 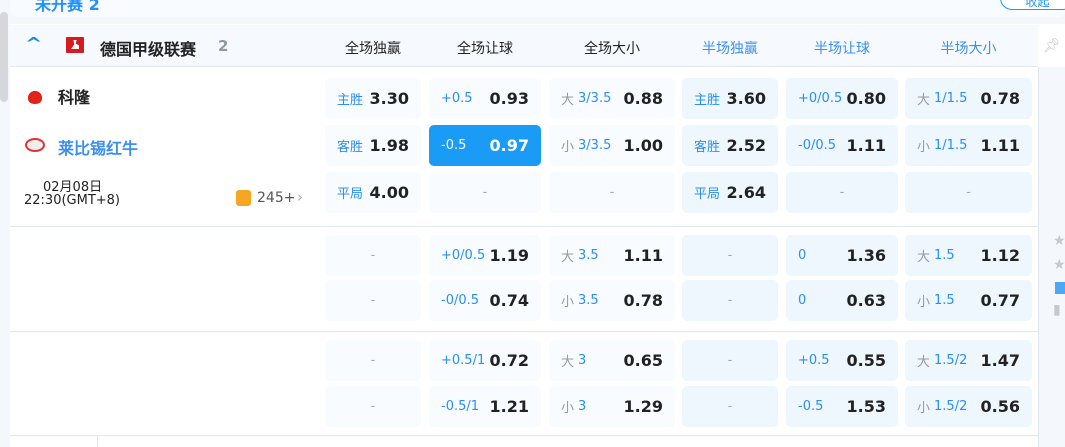 What do you see at coordinates (350, 147) in the screenshot?
I see `odds-label: 客胜` at bounding box center [350, 147].